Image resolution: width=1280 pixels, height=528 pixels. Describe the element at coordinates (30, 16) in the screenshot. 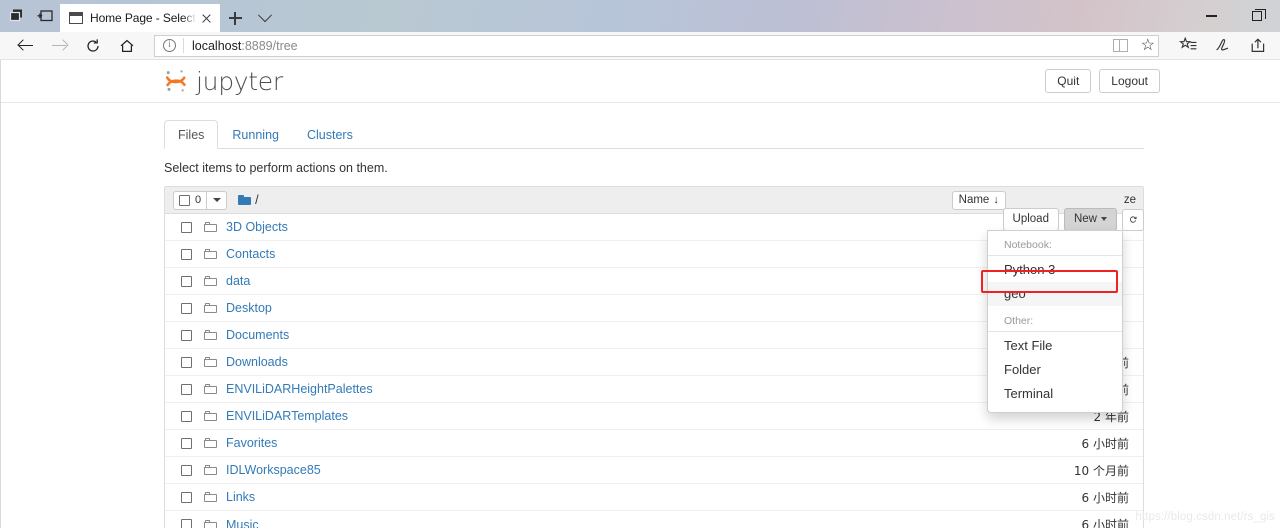

I see `tabstrip-left-icons` at that location.